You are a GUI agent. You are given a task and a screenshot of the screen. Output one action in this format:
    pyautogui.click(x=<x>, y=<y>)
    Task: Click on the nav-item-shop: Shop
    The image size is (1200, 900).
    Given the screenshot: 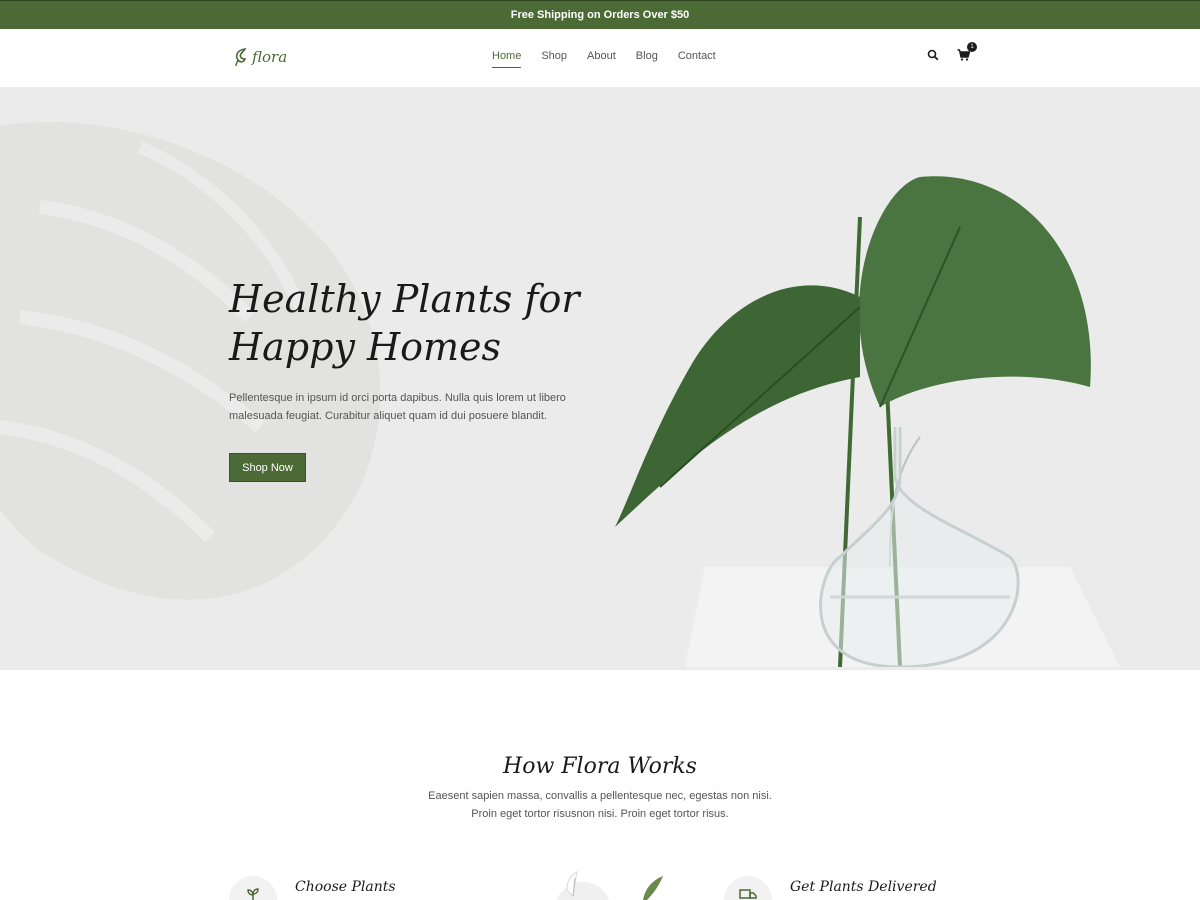 What is the action you would take?
    pyautogui.click(x=554, y=59)
    